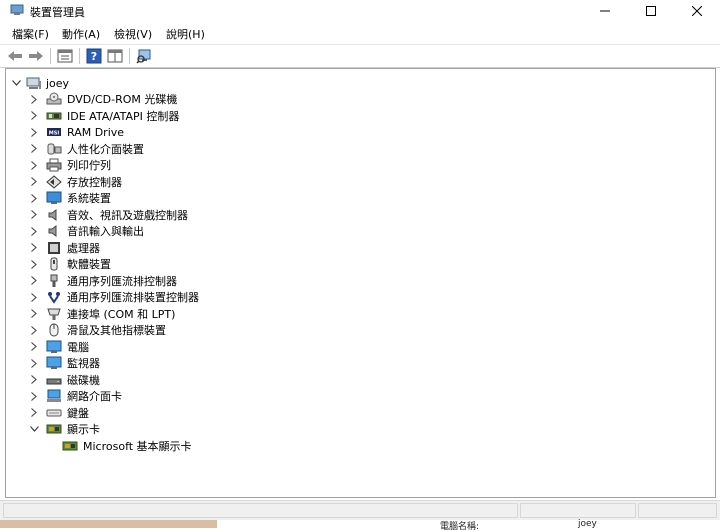 The width and height of the screenshot is (720, 532). What do you see at coordinates (64, 248) in the screenshot?
I see `tree-item-processor: 處理器` at bounding box center [64, 248].